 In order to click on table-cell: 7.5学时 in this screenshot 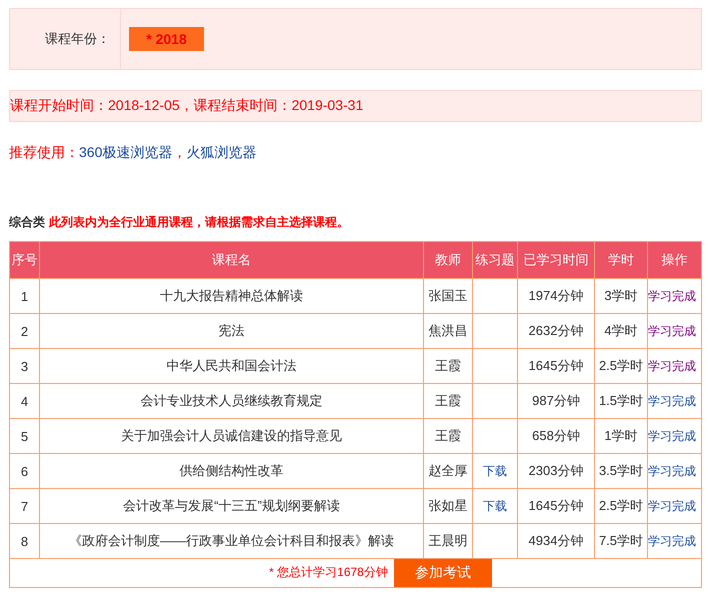, I will do `click(621, 541)`.